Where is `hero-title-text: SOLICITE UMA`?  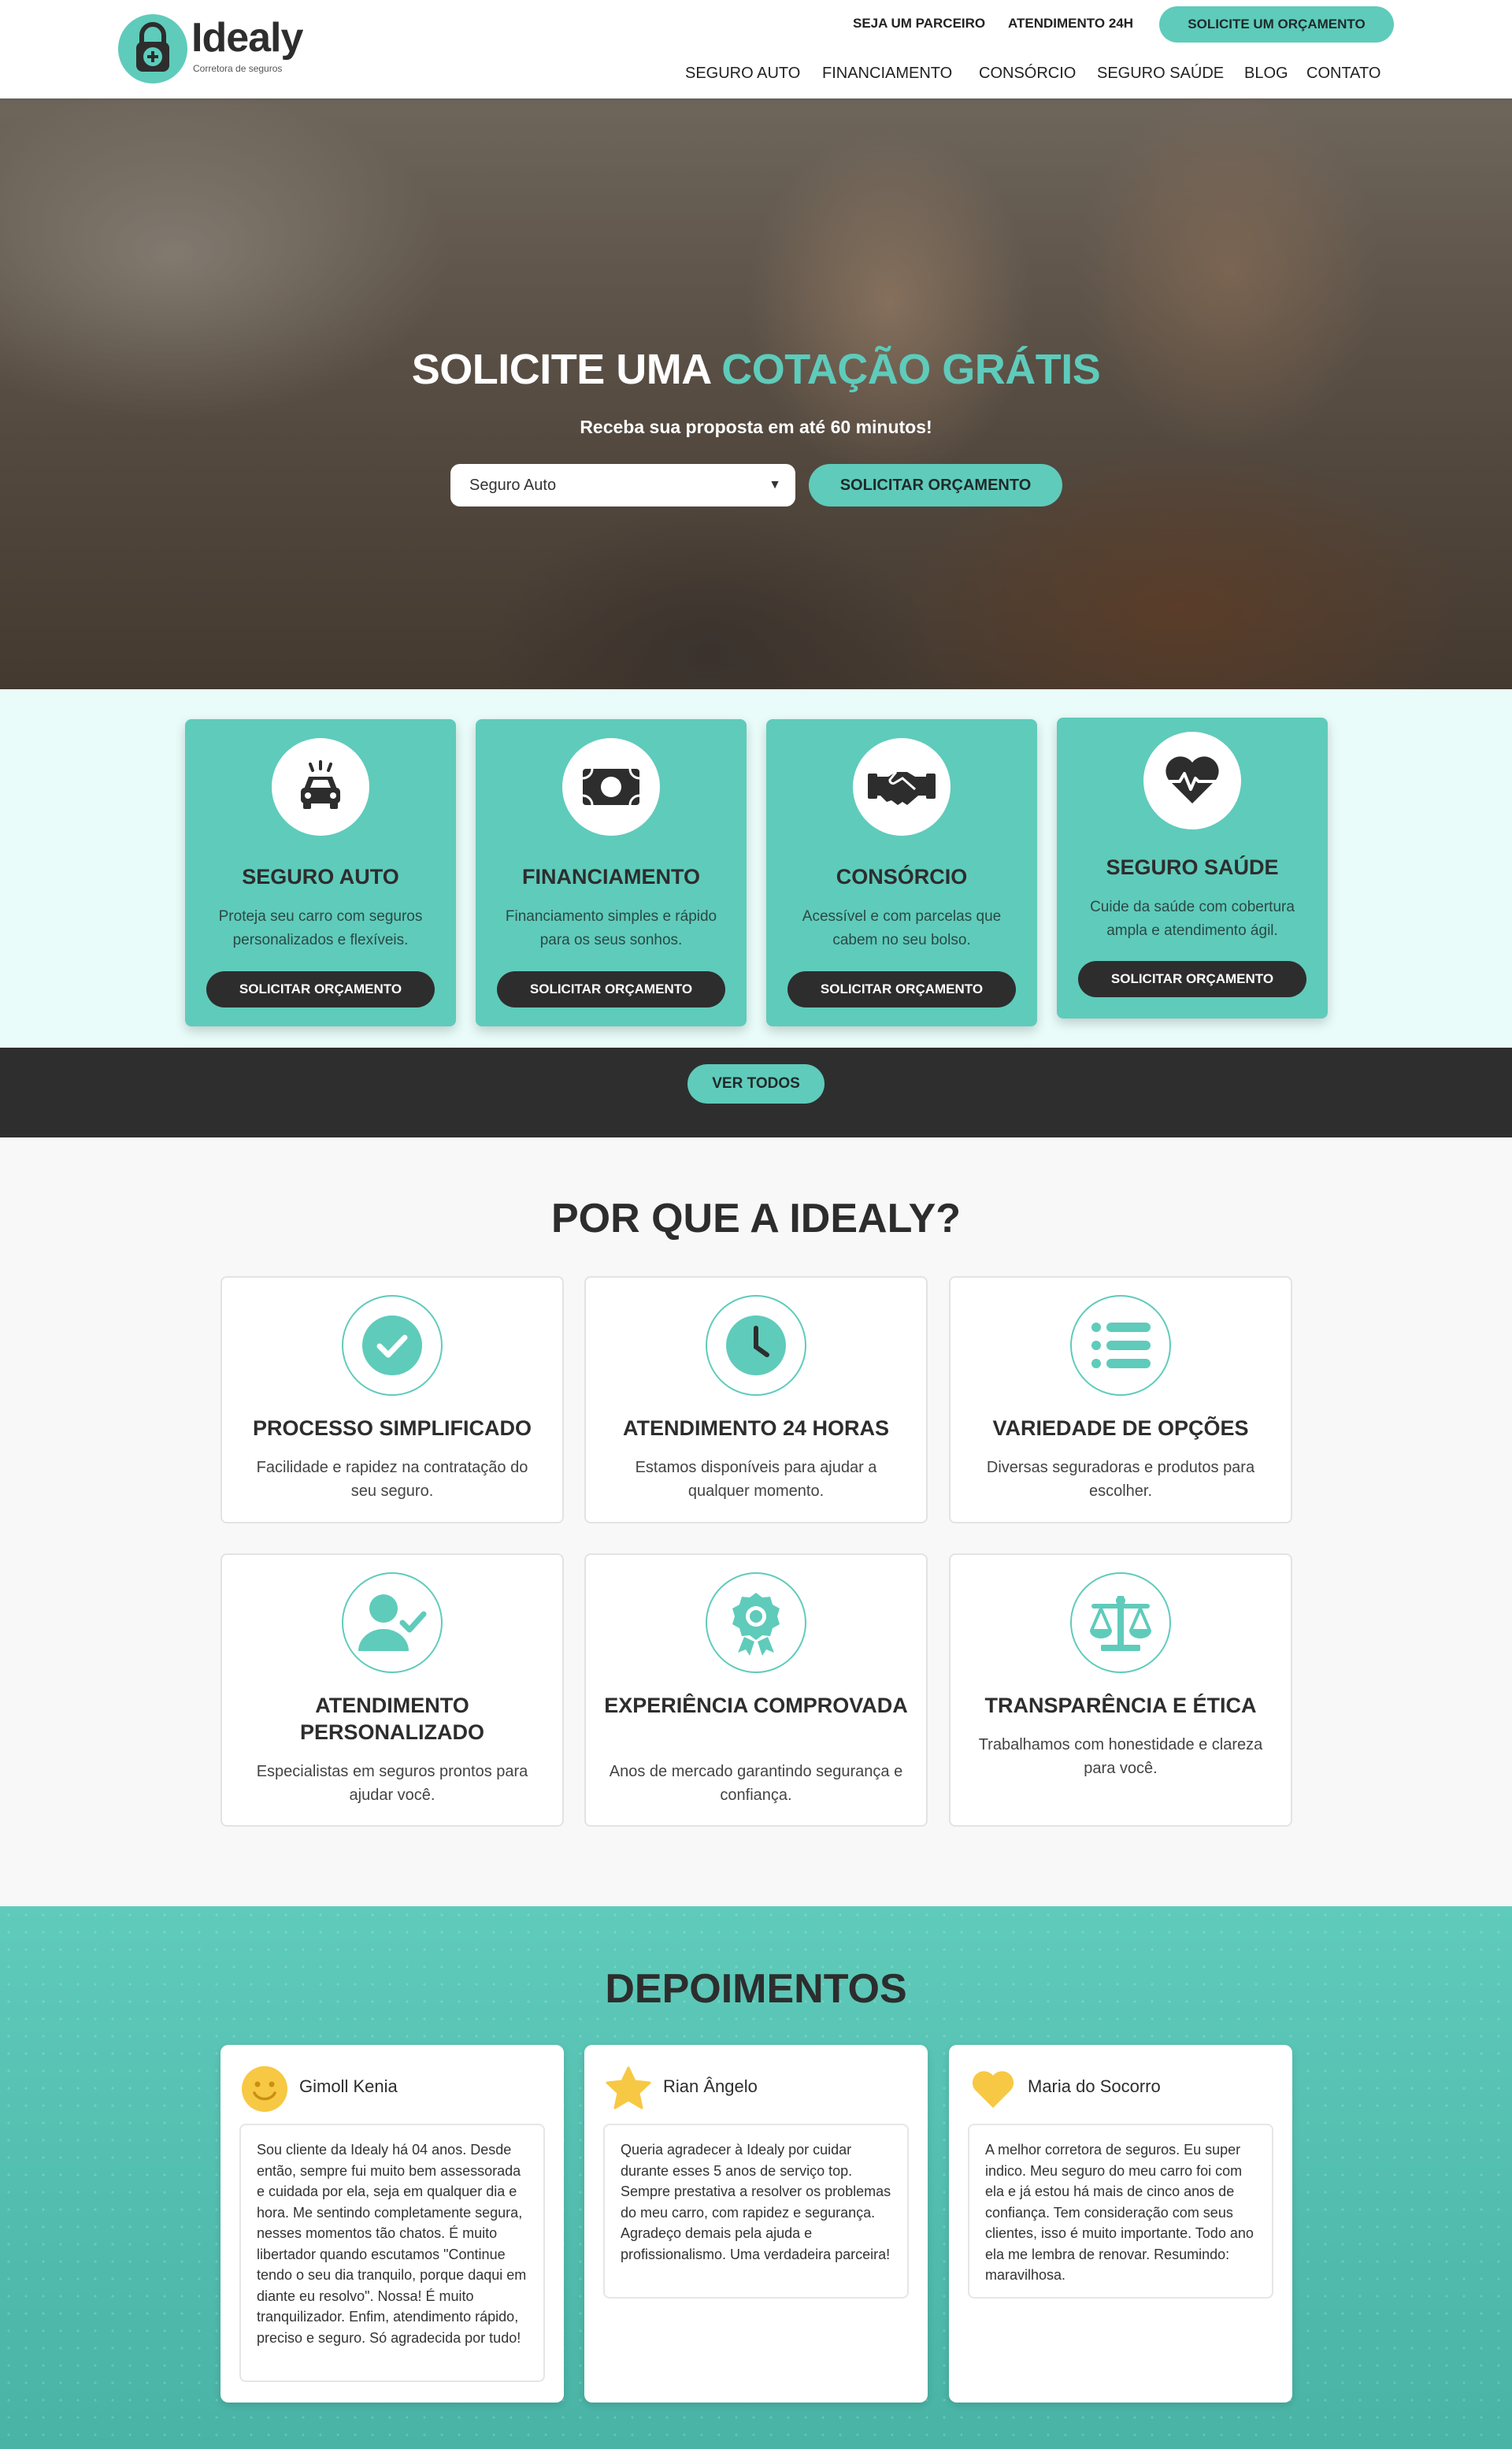
hero-title-text: SOLICITE UMA is located at coordinates (566, 369).